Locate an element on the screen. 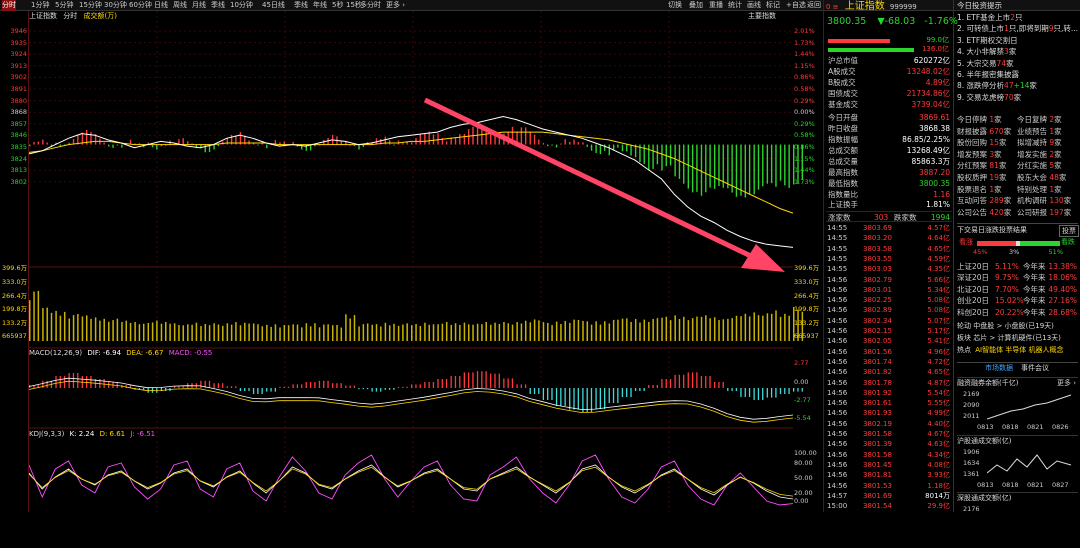 The width and height of the screenshot is (1080, 548). vote-button: 投票 is located at coordinates (1069, 231).